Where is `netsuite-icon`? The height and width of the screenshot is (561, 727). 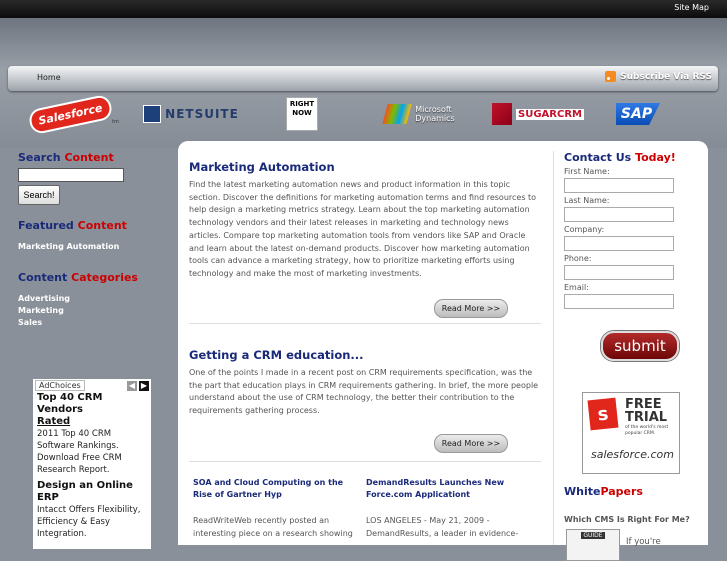 netsuite-icon is located at coordinates (152, 114).